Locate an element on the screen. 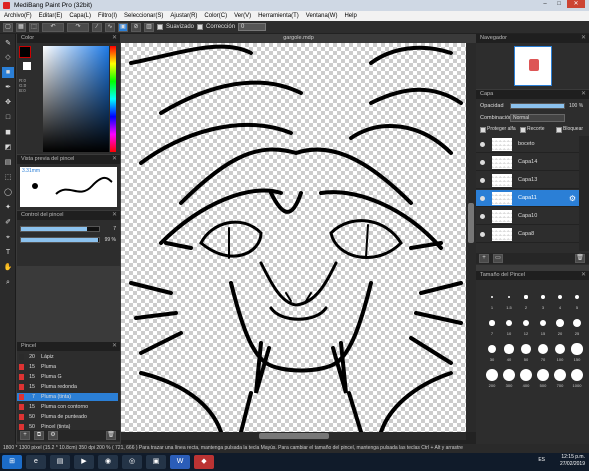 This screenshot has width=589, height=471. curve-icon: ∿ is located at coordinates (110, 27).